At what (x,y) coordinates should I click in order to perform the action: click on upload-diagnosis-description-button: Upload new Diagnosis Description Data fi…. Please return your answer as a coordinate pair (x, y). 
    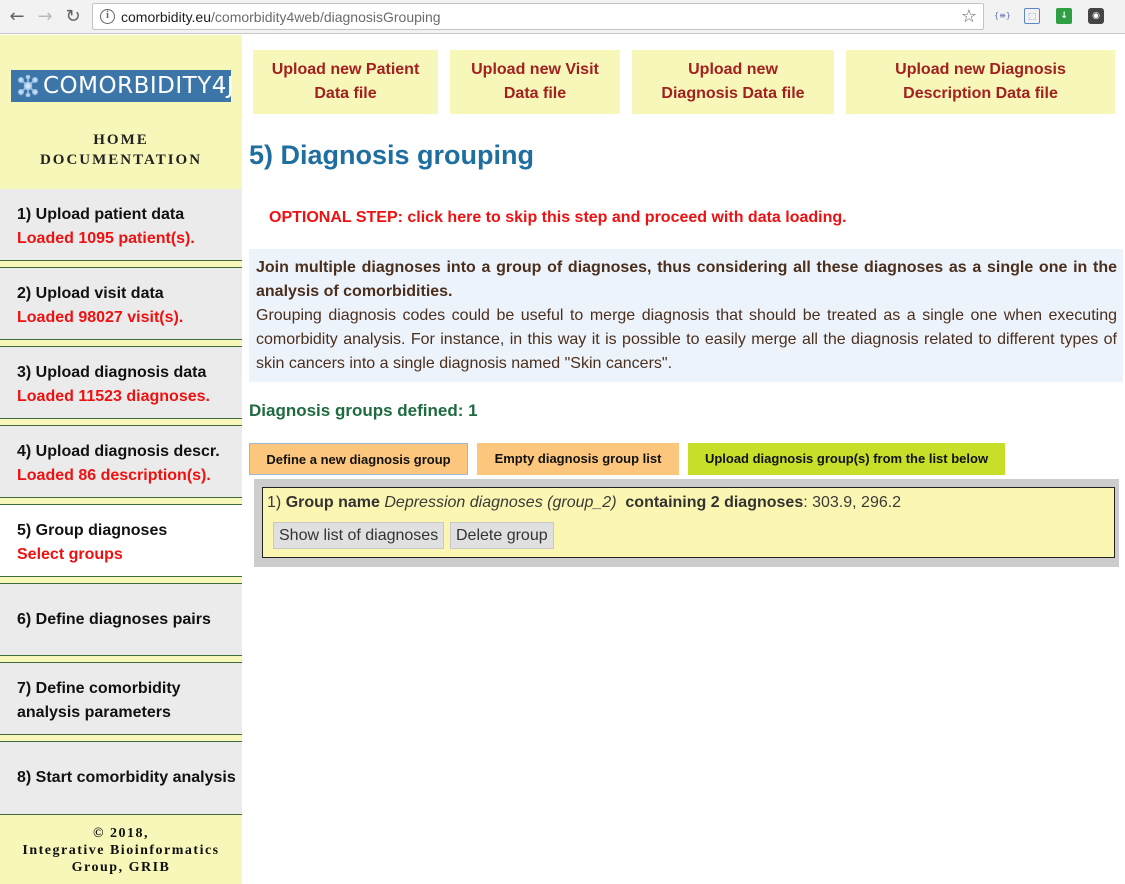
    Looking at the image, I should click on (980, 82).